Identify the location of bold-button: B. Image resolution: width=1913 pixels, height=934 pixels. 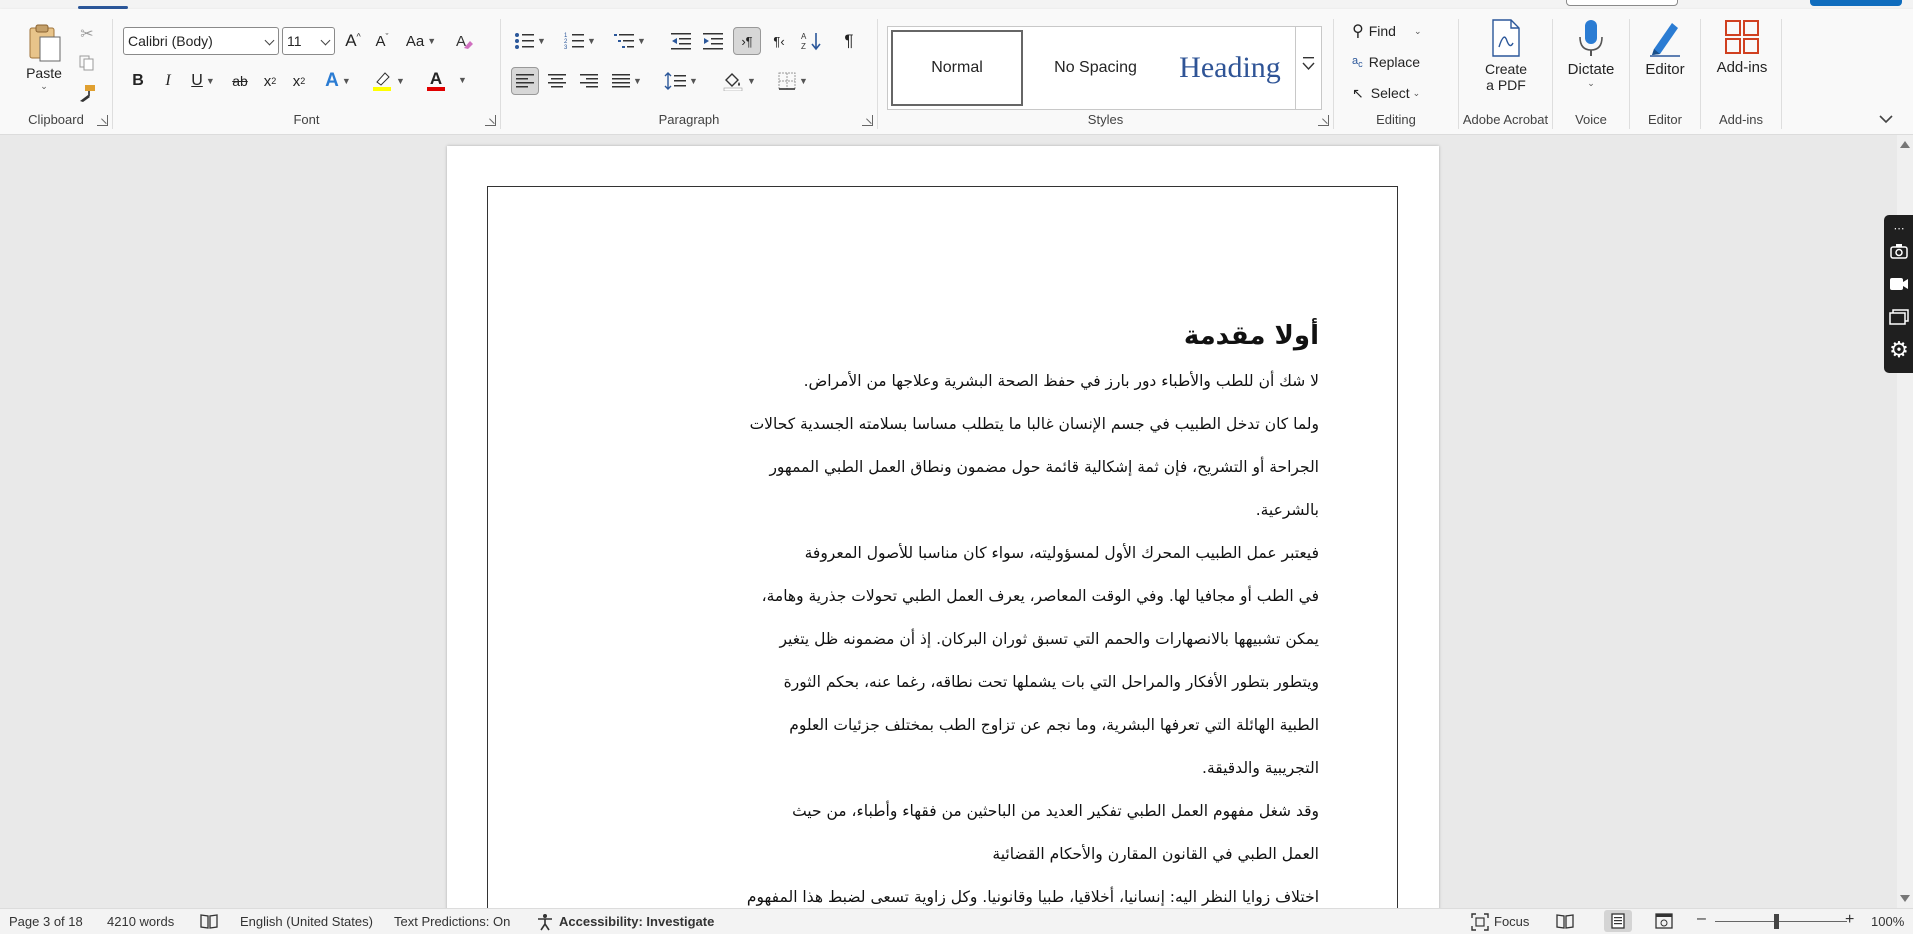
(138, 81).